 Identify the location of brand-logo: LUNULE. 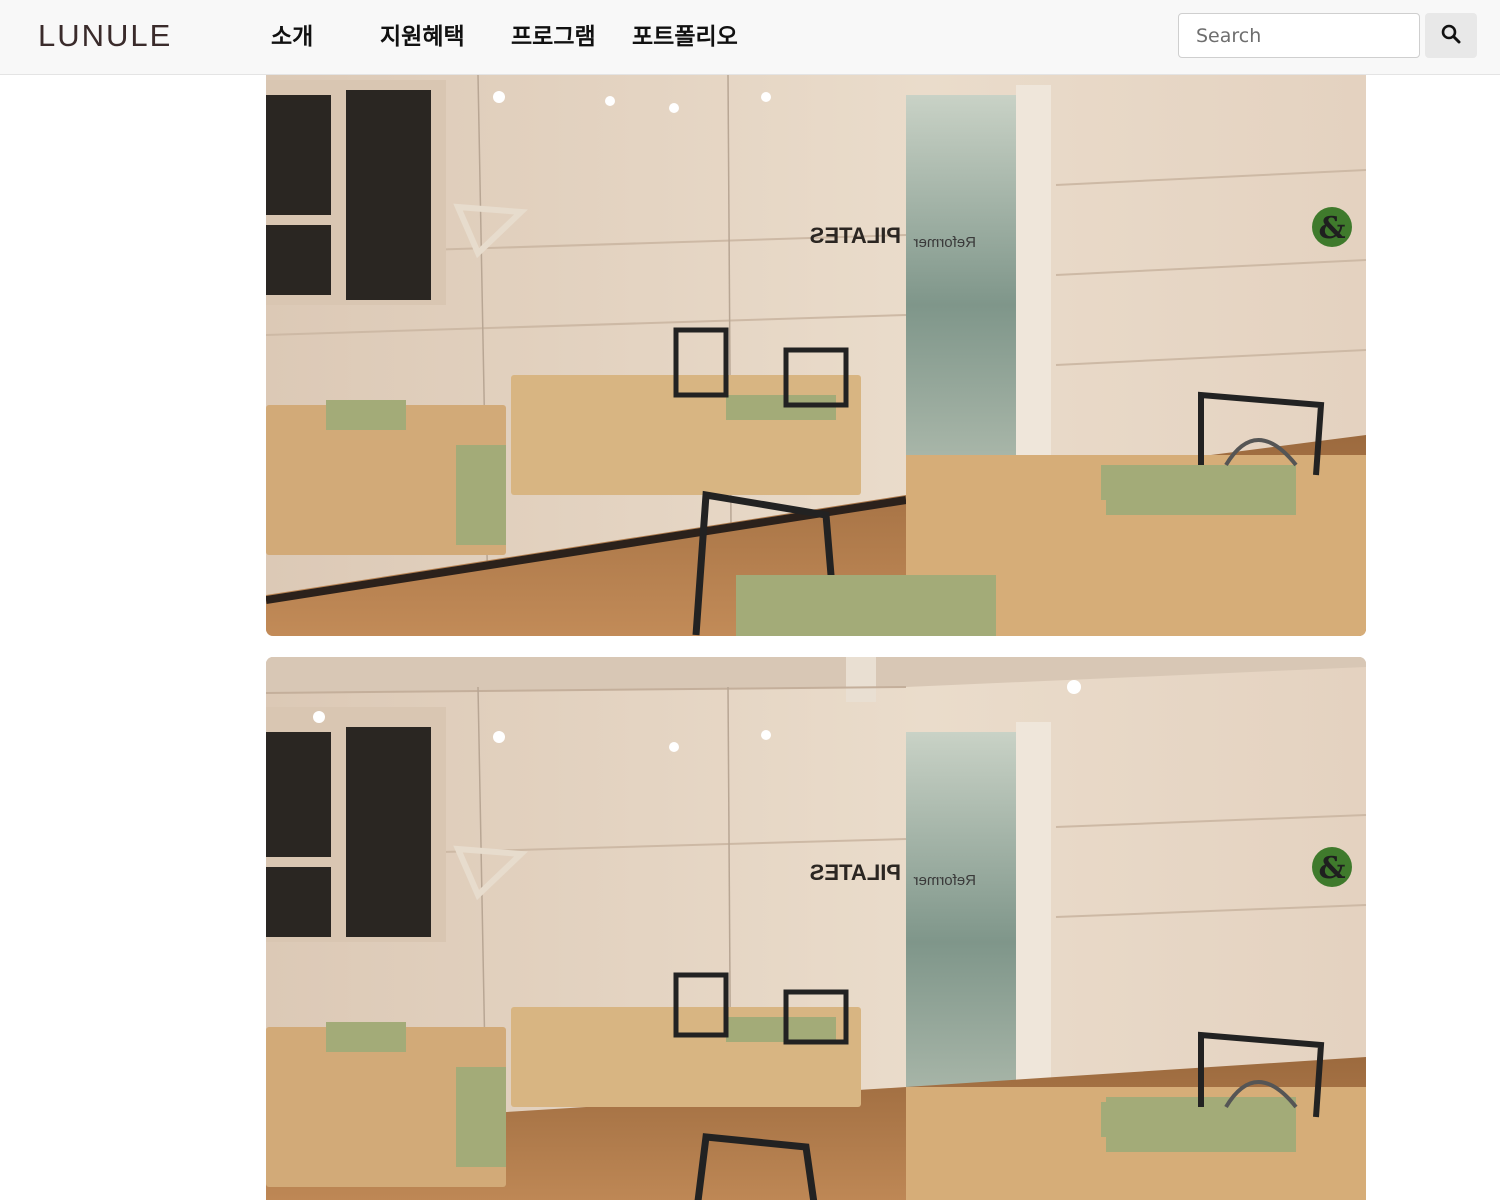
(105, 36).